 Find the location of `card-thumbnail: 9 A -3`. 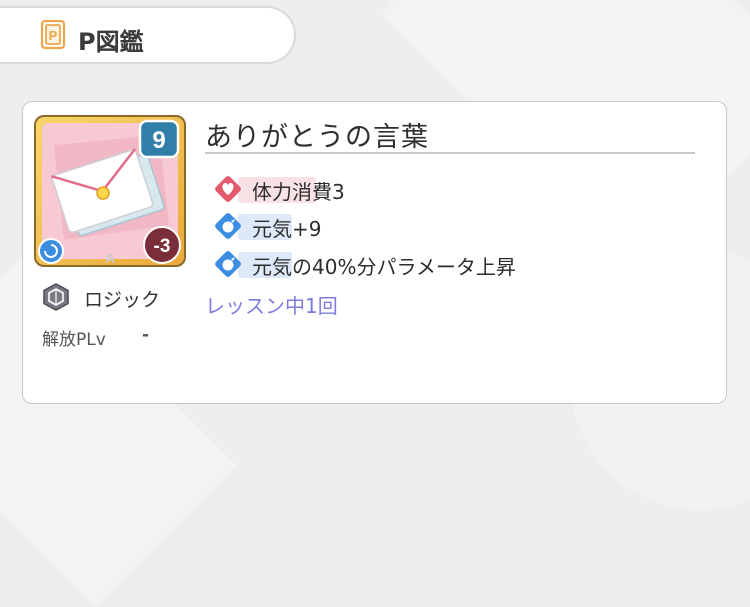

card-thumbnail: 9 A -3 is located at coordinates (110, 191).